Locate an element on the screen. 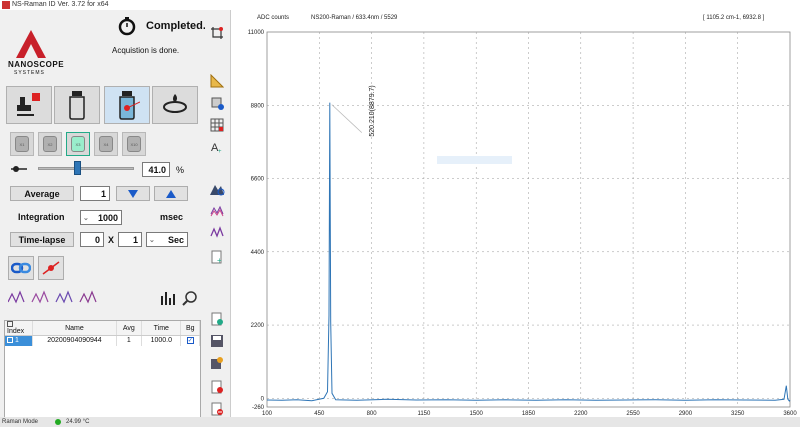 The width and height of the screenshot is (800, 427). col-bg-header: Bg is located at coordinates (190, 328).